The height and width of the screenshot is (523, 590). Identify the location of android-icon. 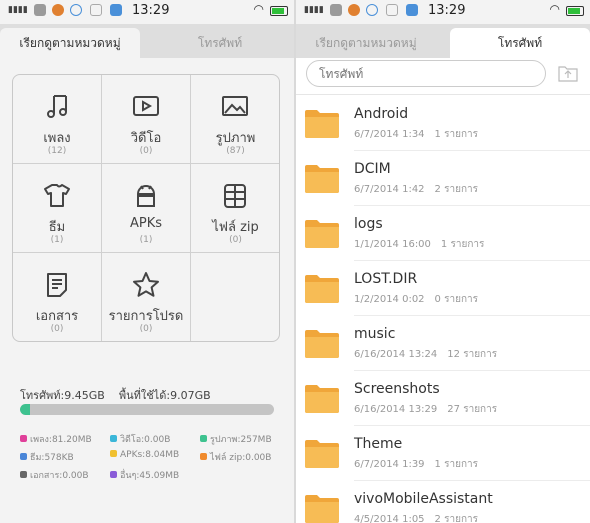
(146, 196).